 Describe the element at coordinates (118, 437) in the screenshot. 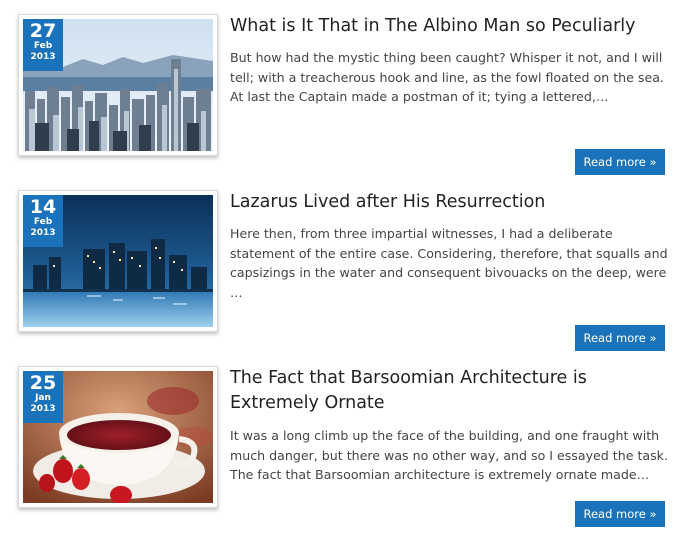

I see `post-thumbnail: 25 Jan 2013` at that location.